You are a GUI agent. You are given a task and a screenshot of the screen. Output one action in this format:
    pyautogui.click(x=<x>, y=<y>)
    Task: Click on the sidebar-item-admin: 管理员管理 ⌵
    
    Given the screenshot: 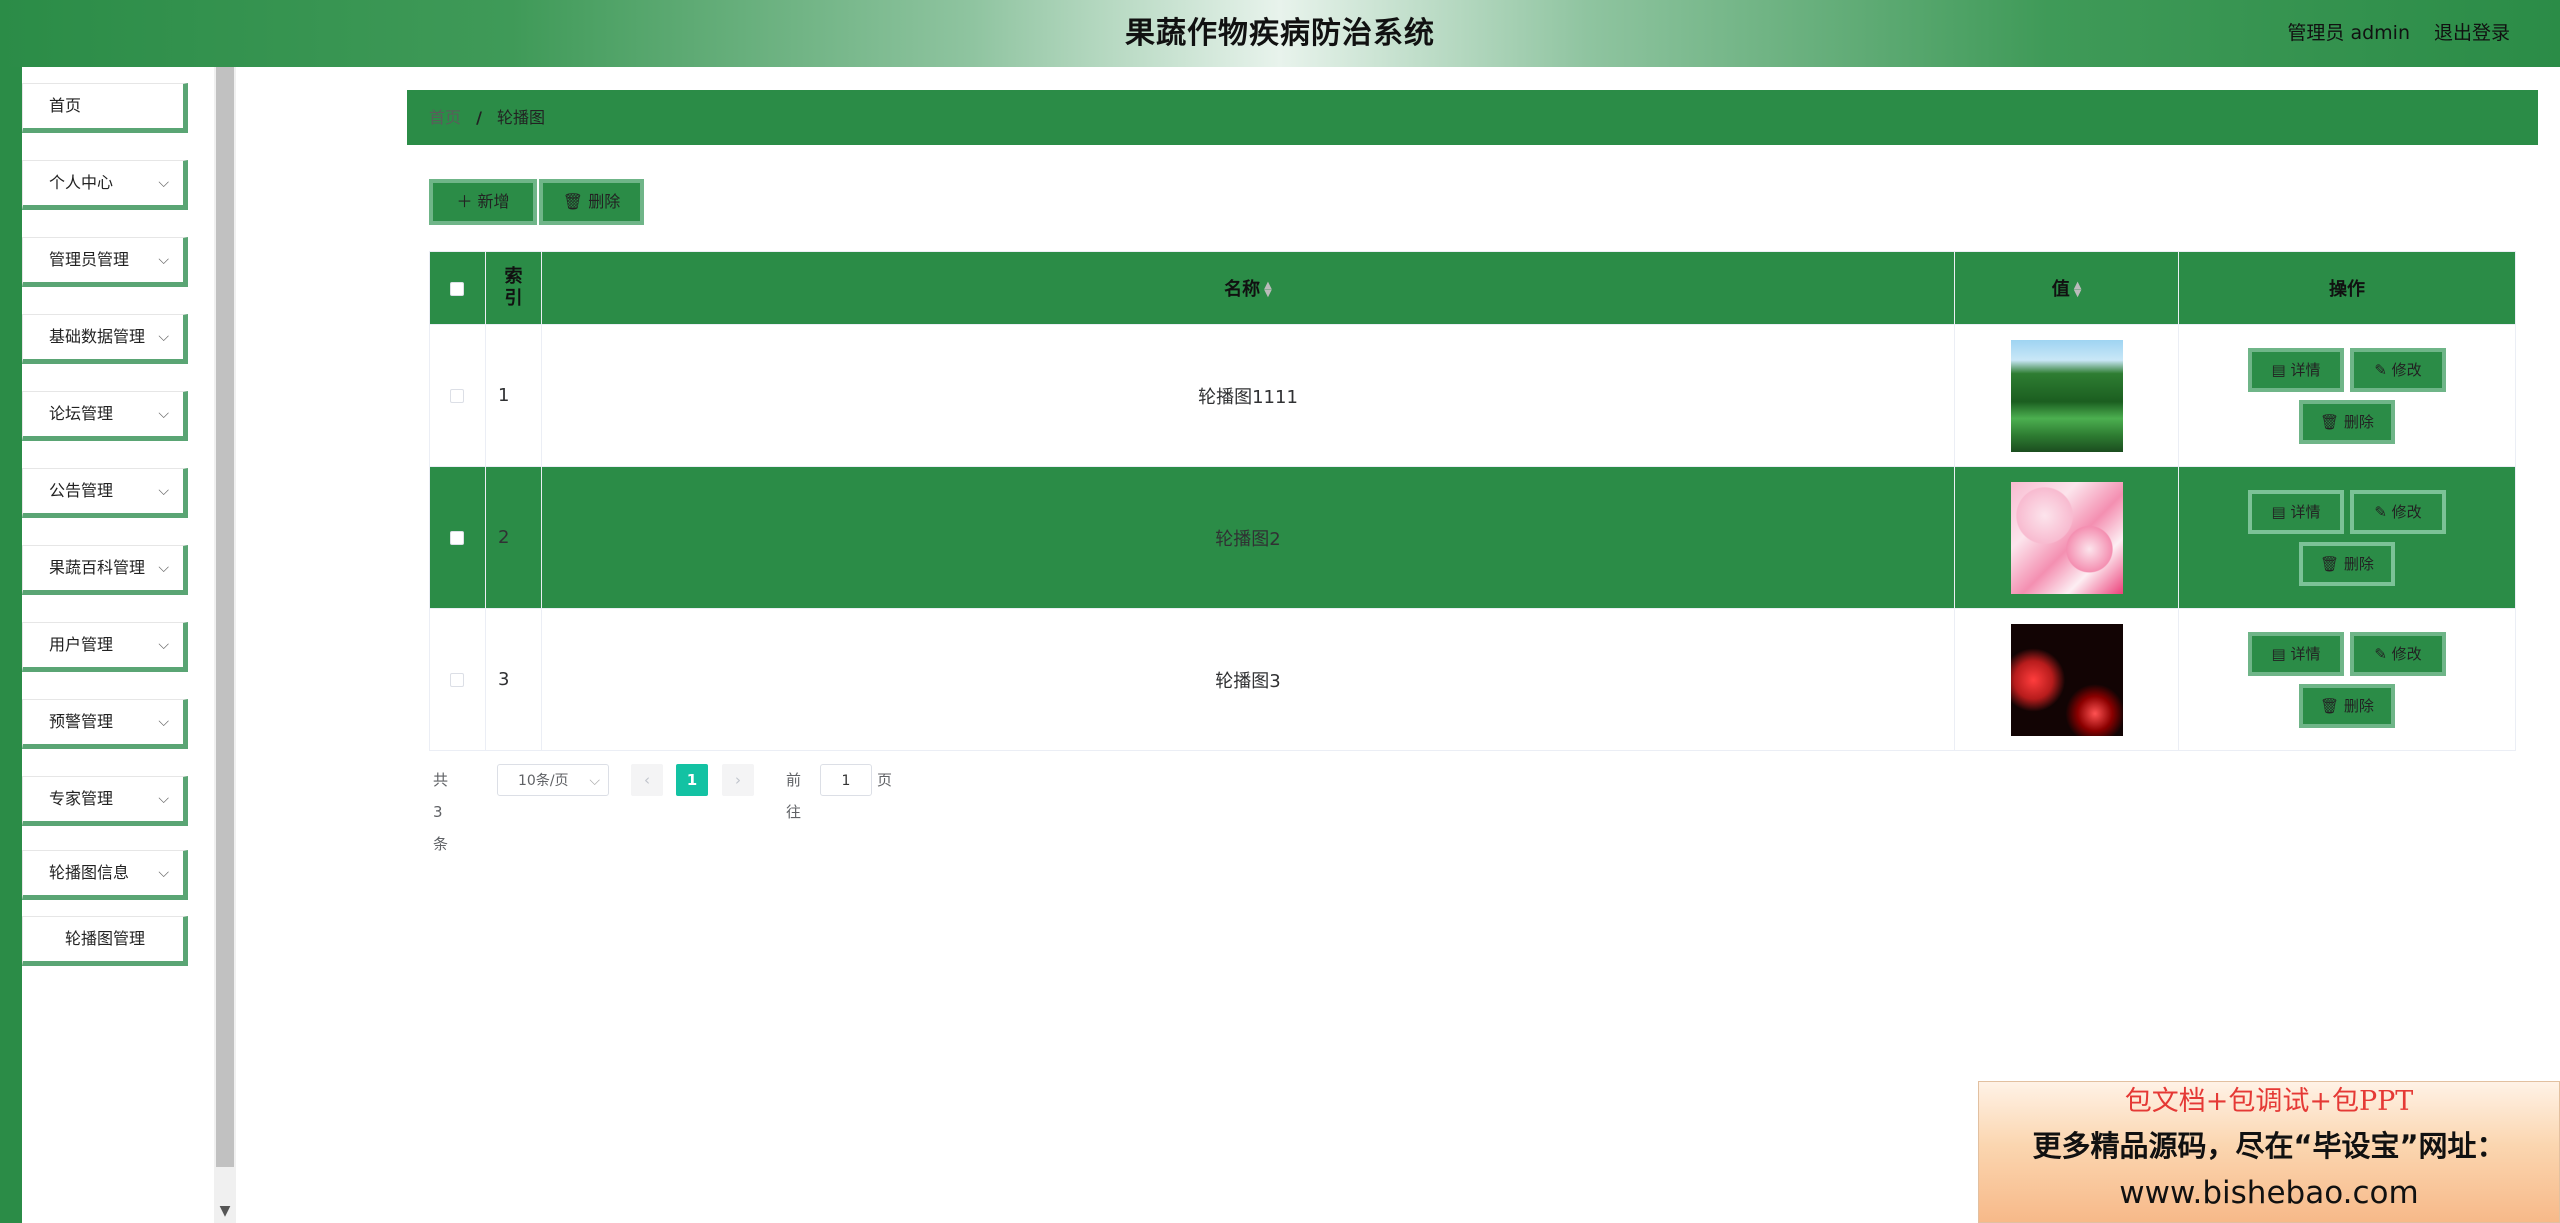 What is the action you would take?
    pyautogui.click(x=105, y=262)
    